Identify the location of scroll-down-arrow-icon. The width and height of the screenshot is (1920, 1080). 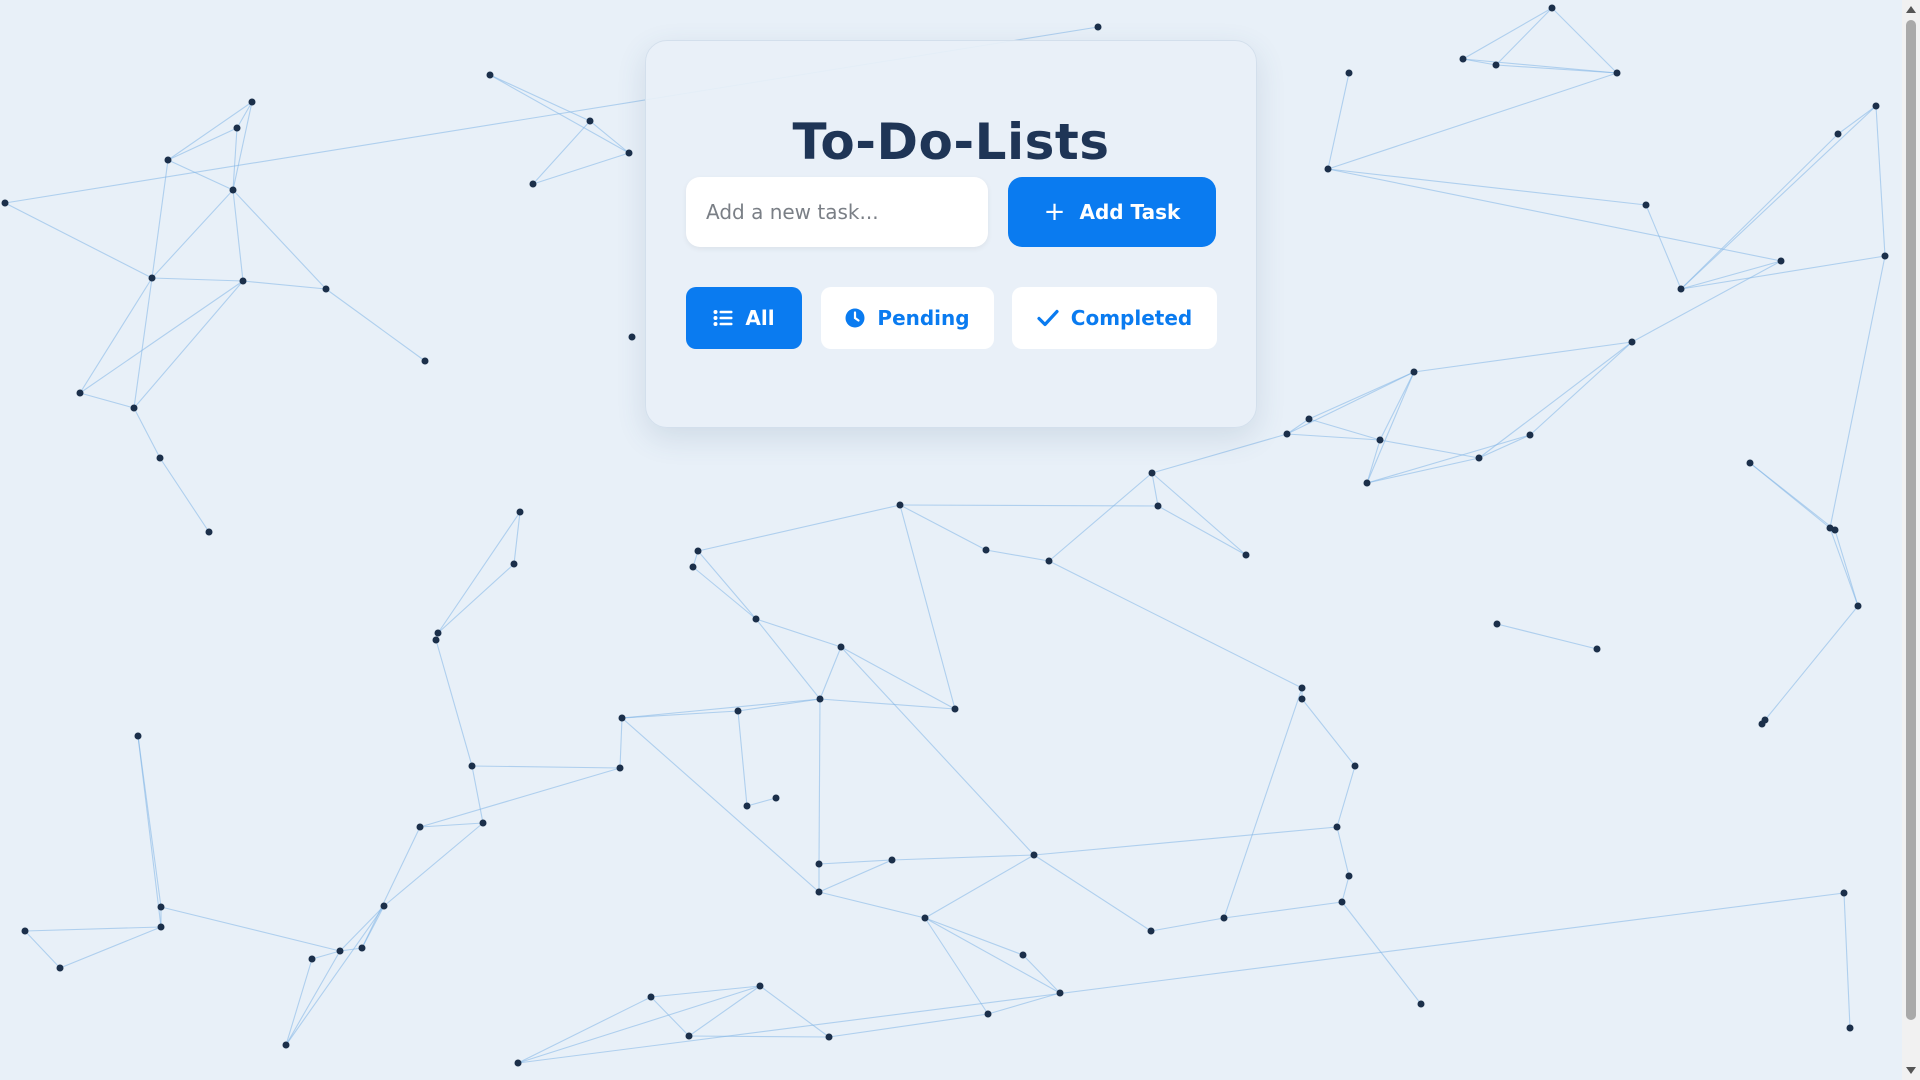
(1911, 1070).